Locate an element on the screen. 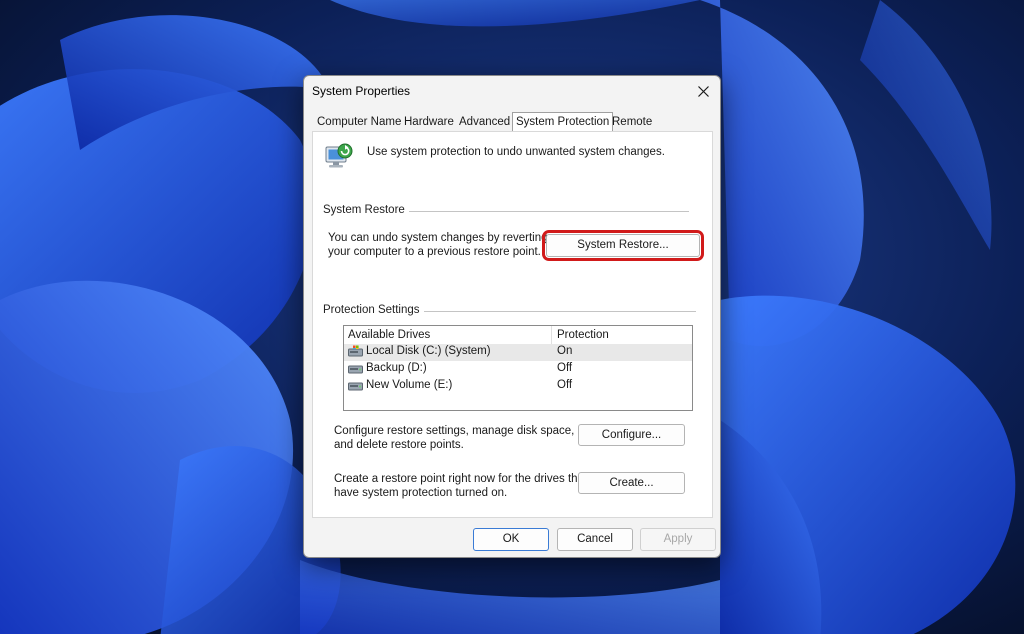 The width and height of the screenshot is (1024, 634). drive-name-label: Backup (D:) is located at coordinates (396, 368).